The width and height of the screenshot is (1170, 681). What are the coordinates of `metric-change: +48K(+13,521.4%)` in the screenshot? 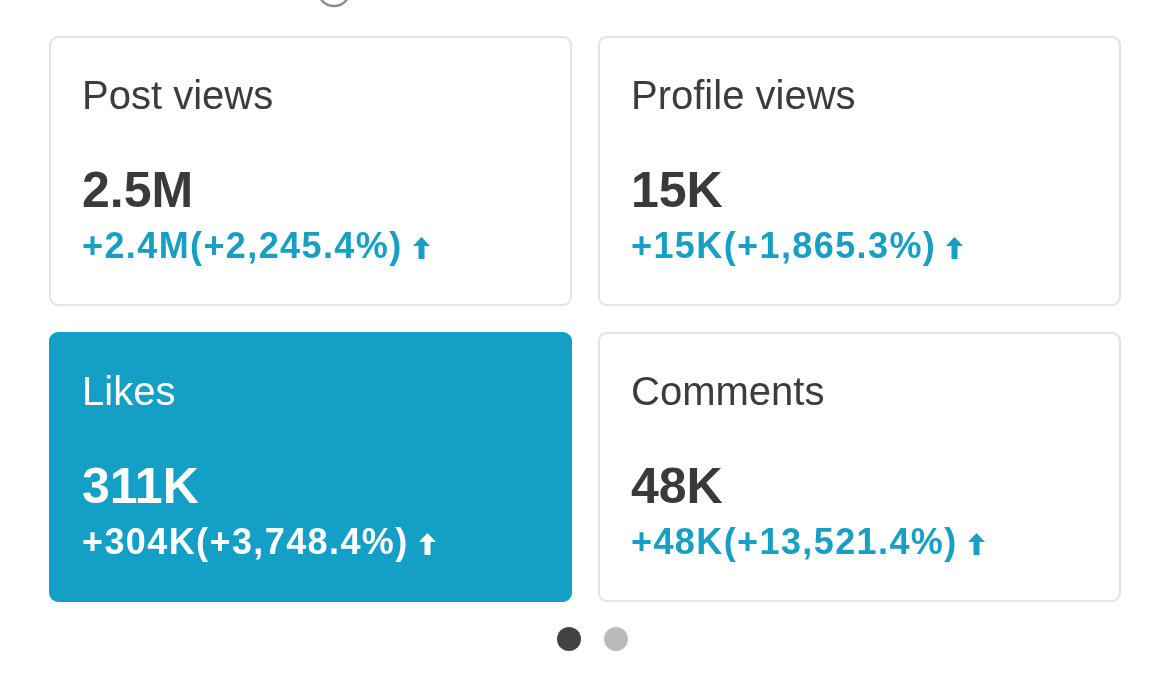 It's located at (794, 542).